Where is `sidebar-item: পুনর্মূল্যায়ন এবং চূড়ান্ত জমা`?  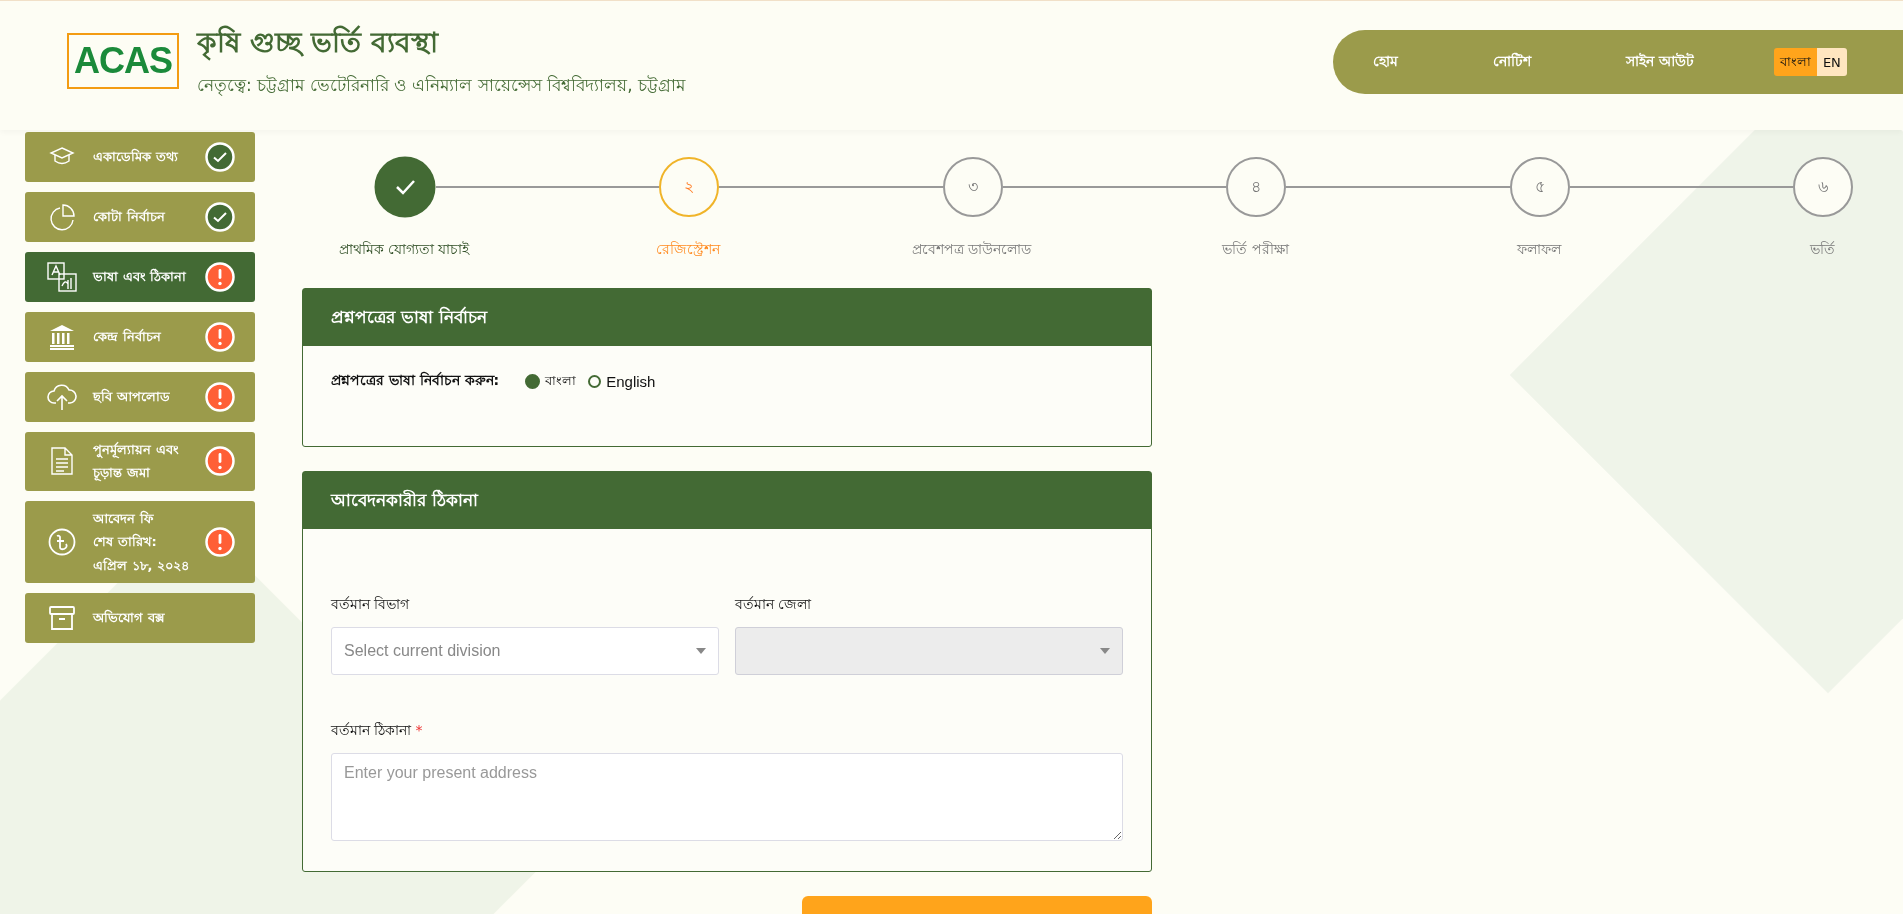
sidebar-item: পুনর্মূল্যায়ন এবং চূড়ান্ত জমা is located at coordinates (140, 461).